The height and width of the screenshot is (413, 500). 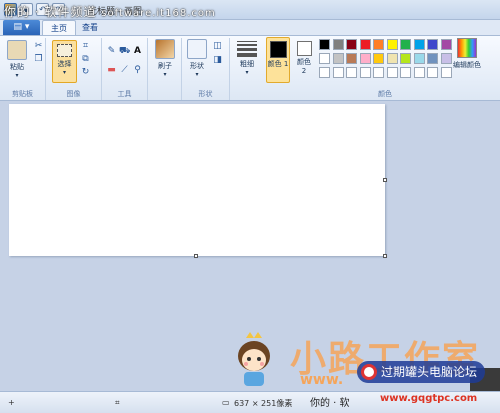 What do you see at coordinates (11, 402) in the screenshot?
I see `add-icon: +` at bounding box center [11, 402].